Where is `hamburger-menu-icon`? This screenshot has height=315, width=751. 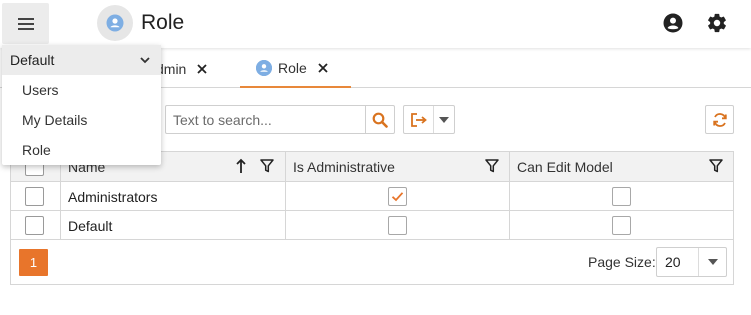
hamburger-menu-icon is located at coordinates (25, 23).